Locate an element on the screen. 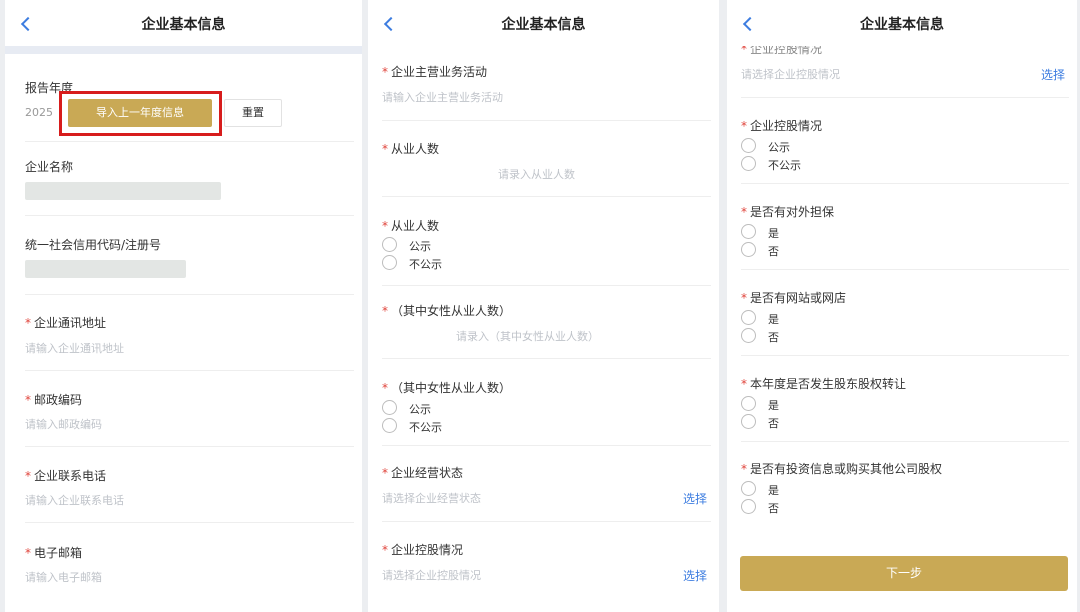 This screenshot has height=612, width=1080. reset-button: 重置 is located at coordinates (253, 113).